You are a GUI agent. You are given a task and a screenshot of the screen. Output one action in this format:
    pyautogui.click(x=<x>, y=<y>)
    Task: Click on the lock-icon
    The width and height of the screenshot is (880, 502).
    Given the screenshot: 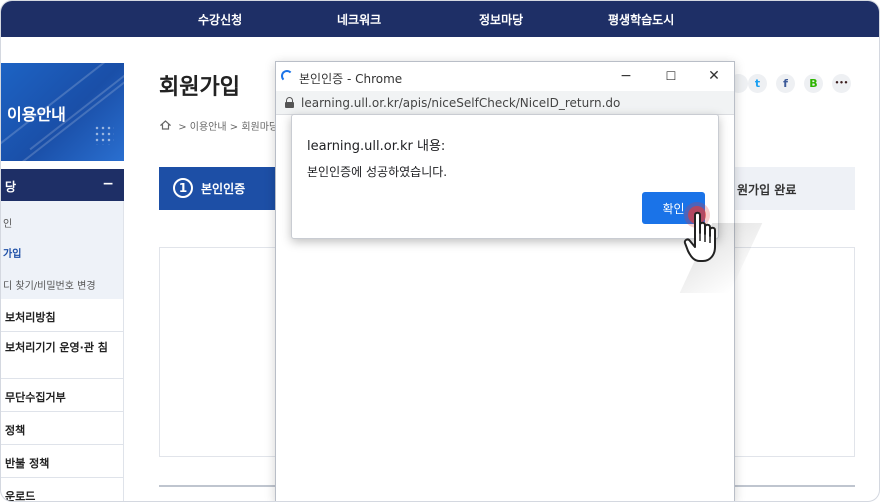 What is the action you would take?
    pyautogui.click(x=289, y=102)
    